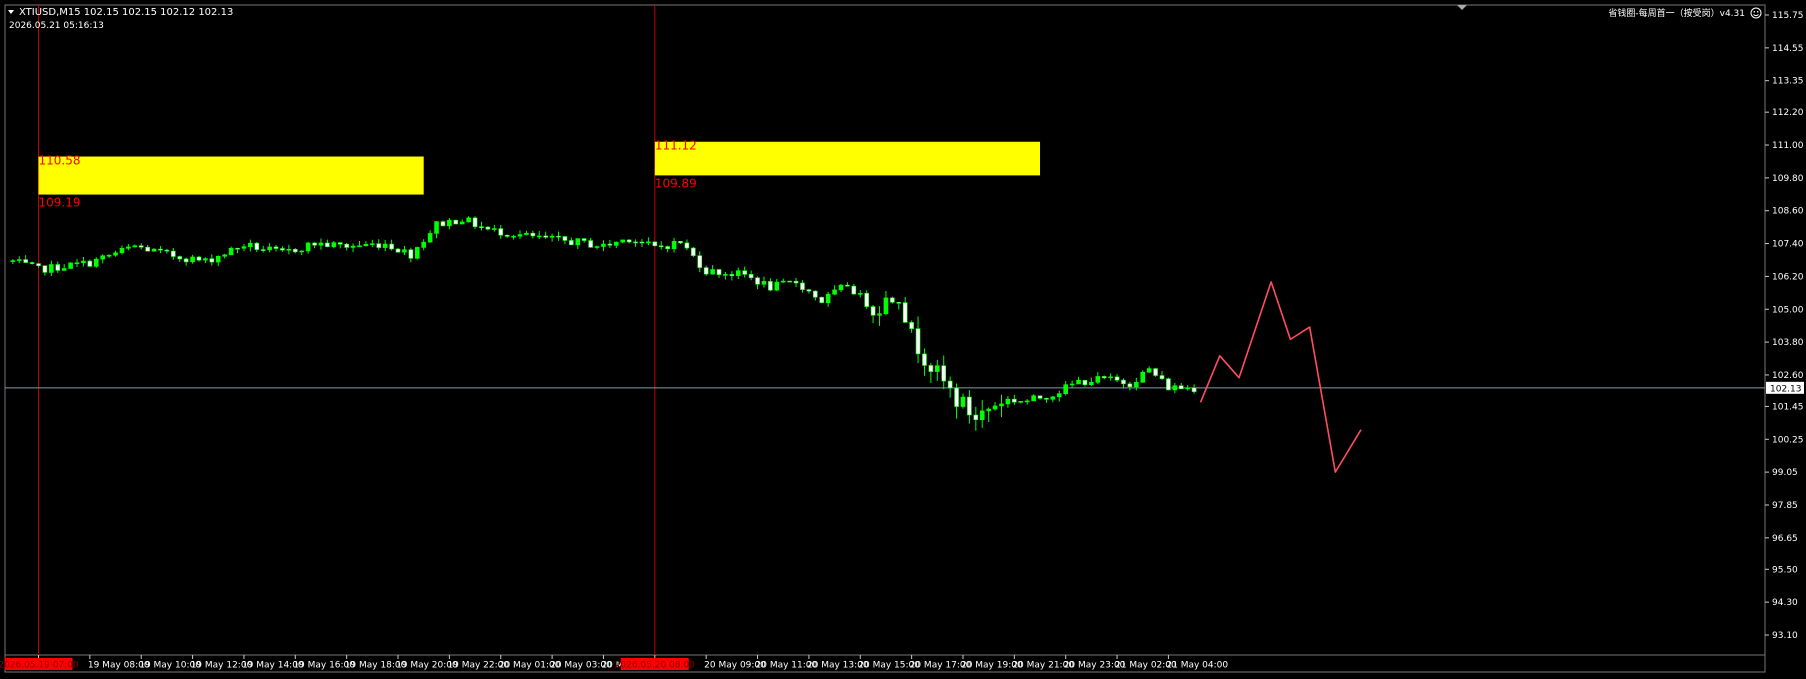 The image size is (1806, 679). What do you see at coordinates (1785, 570) in the screenshot?
I see `price-tick-label: 95.50` at bounding box center [1785, 570].